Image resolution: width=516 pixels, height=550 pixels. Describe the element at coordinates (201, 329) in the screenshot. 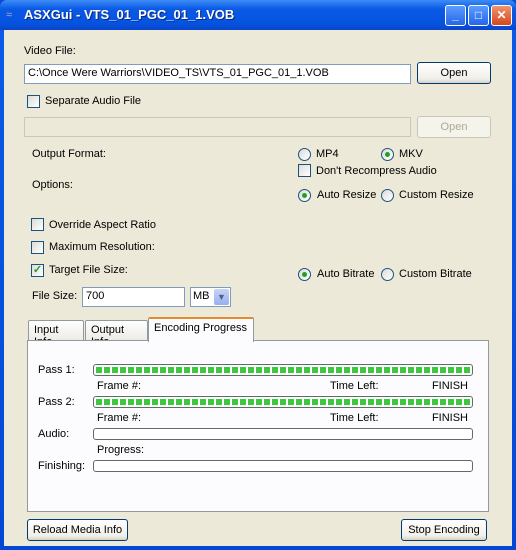

I see `tab-encoding-progress: Encoding Progress` at that location.